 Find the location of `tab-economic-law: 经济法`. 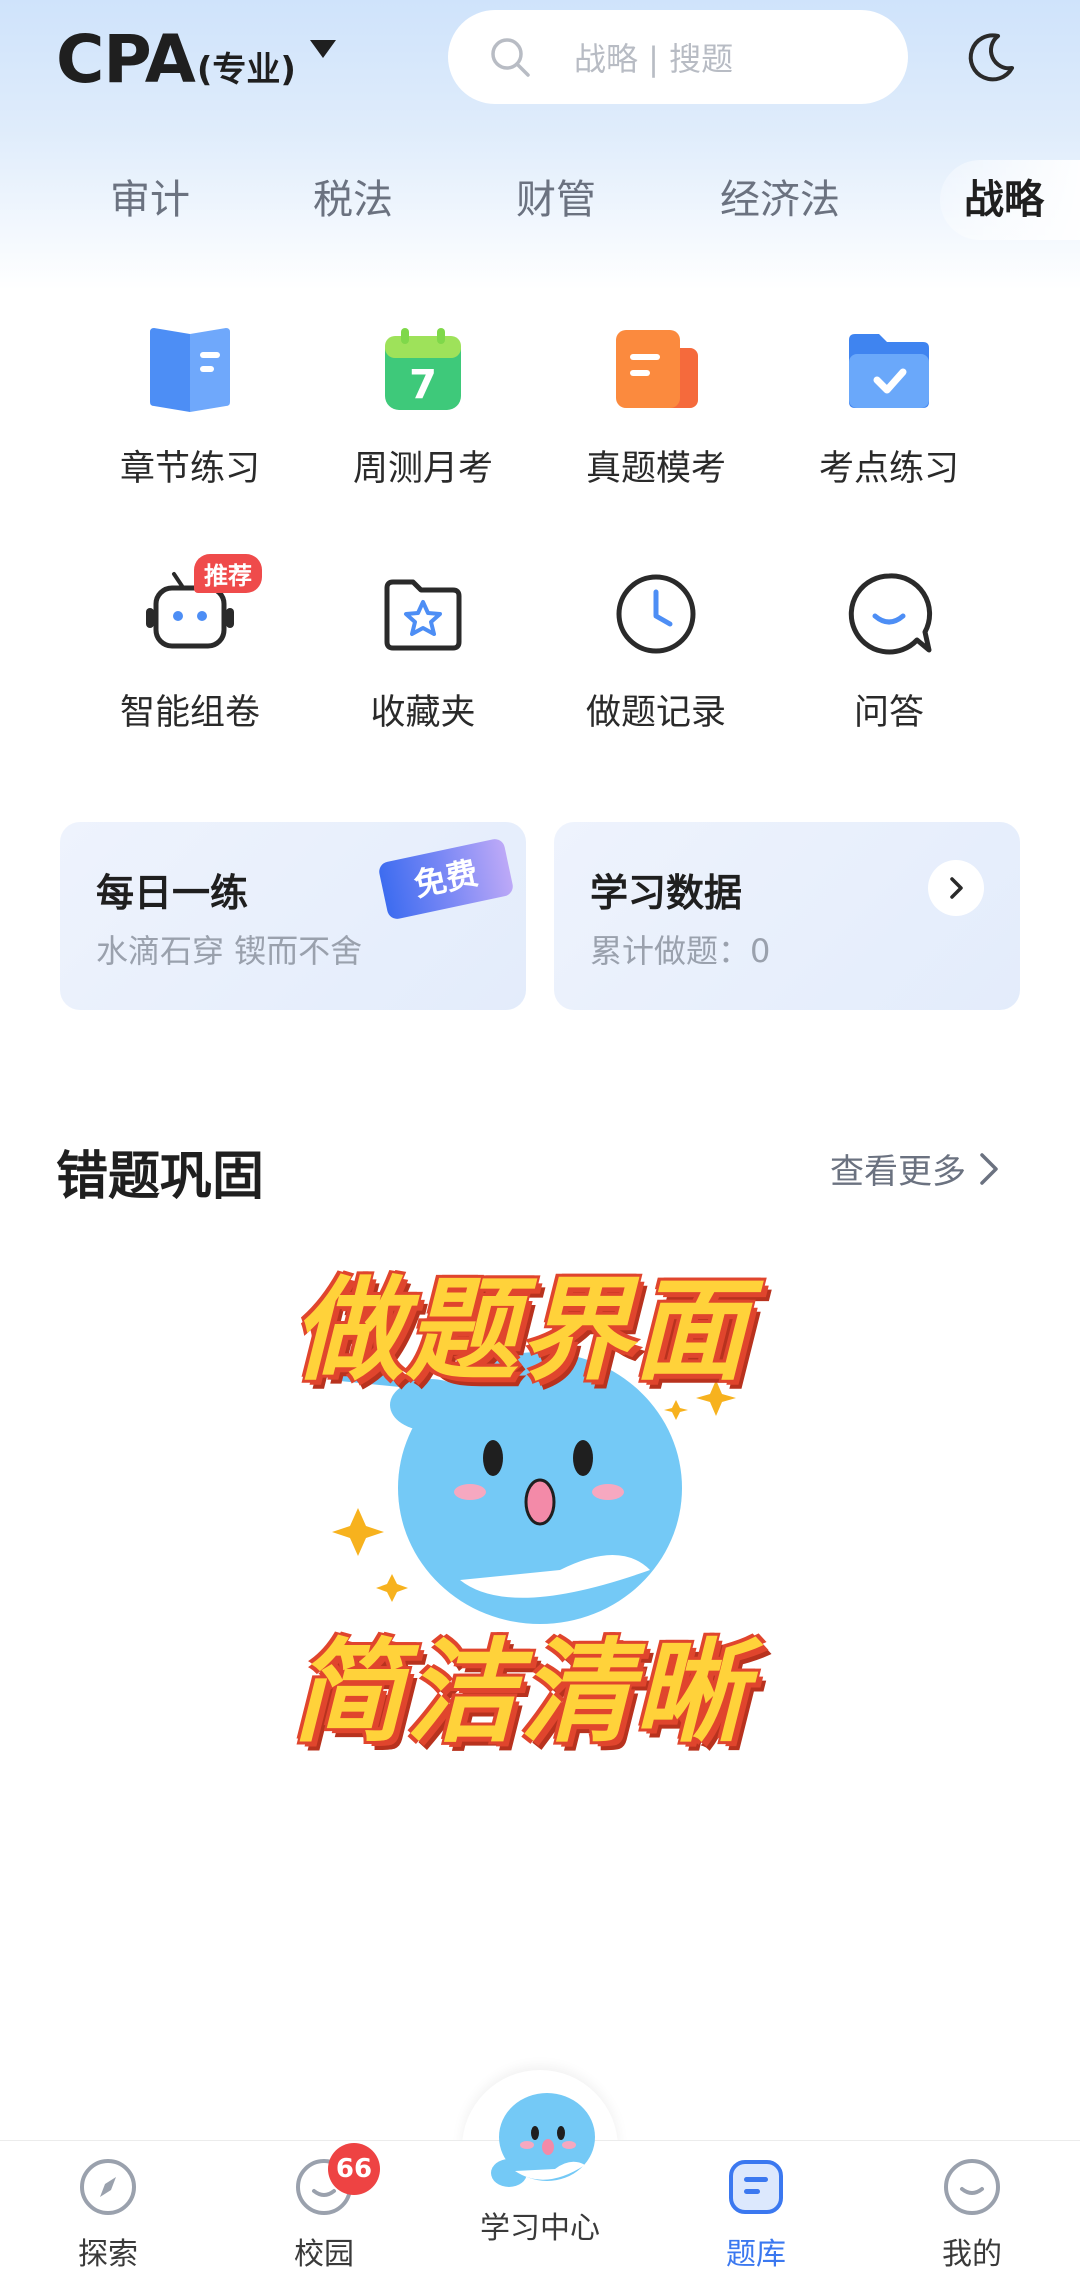

tab-economic-law: 经济法 is located at coordinates (780, 200).